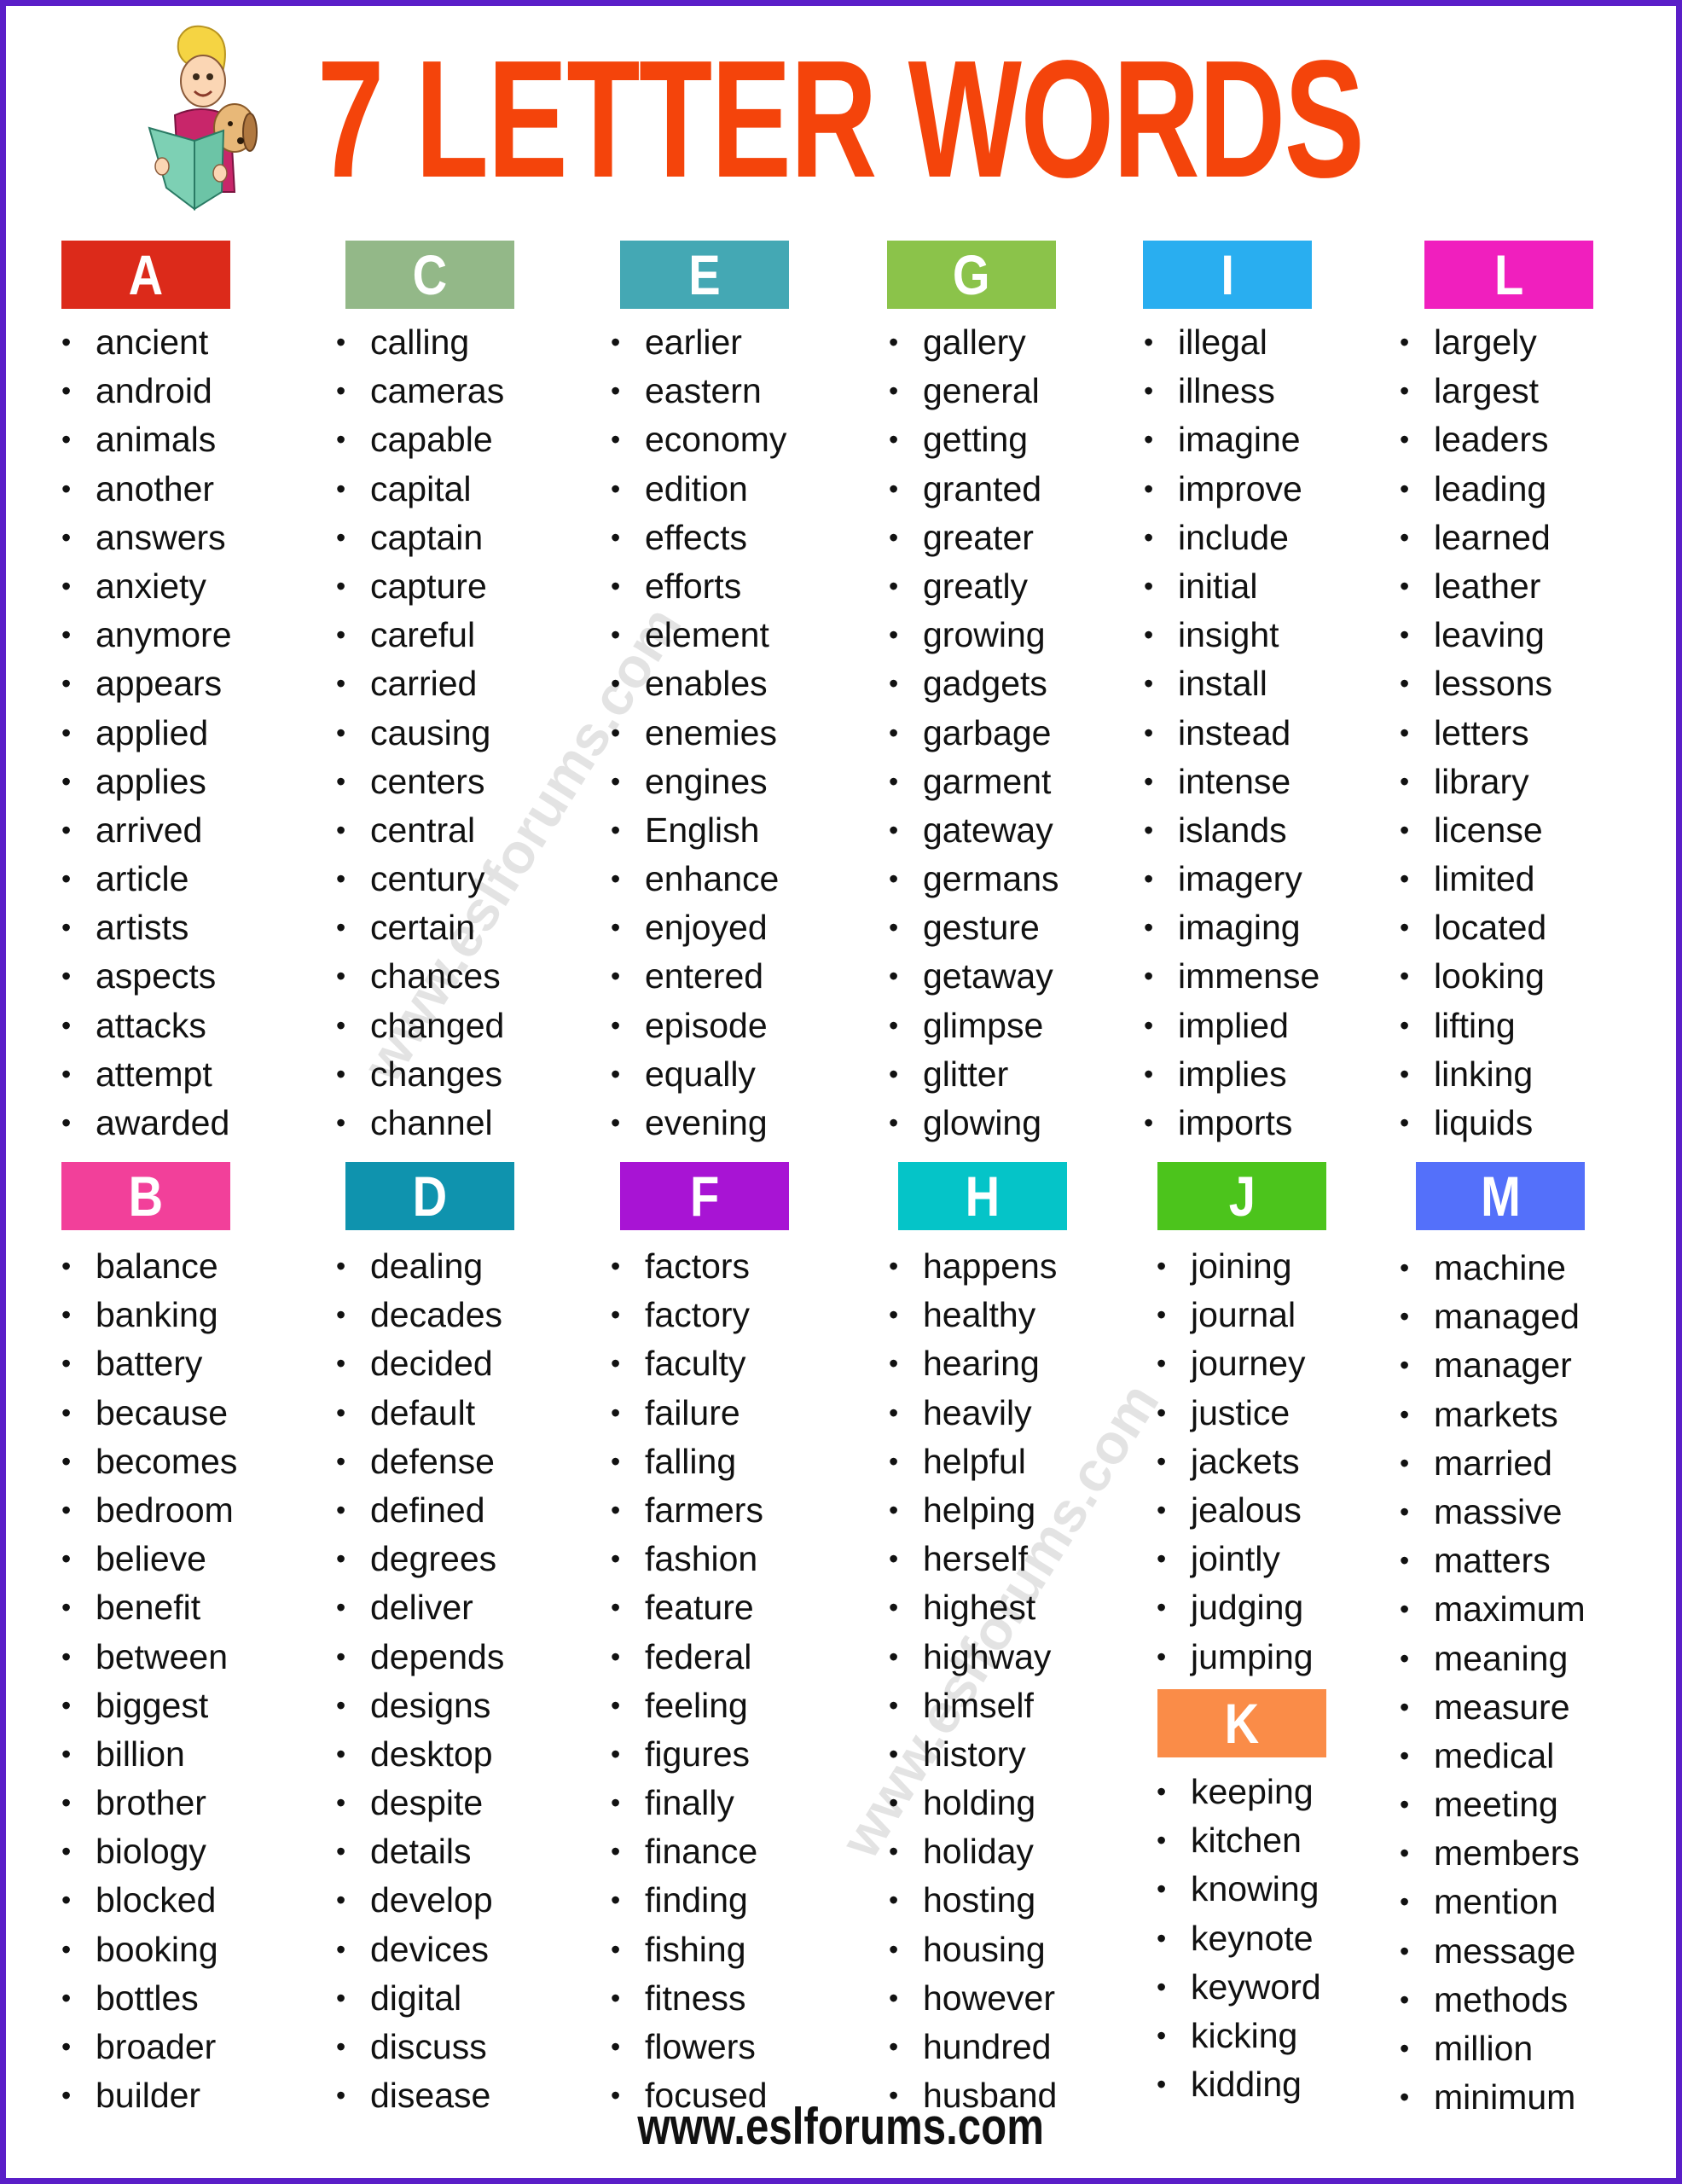  I want to click on word-text: aspects, so click(156, 976).